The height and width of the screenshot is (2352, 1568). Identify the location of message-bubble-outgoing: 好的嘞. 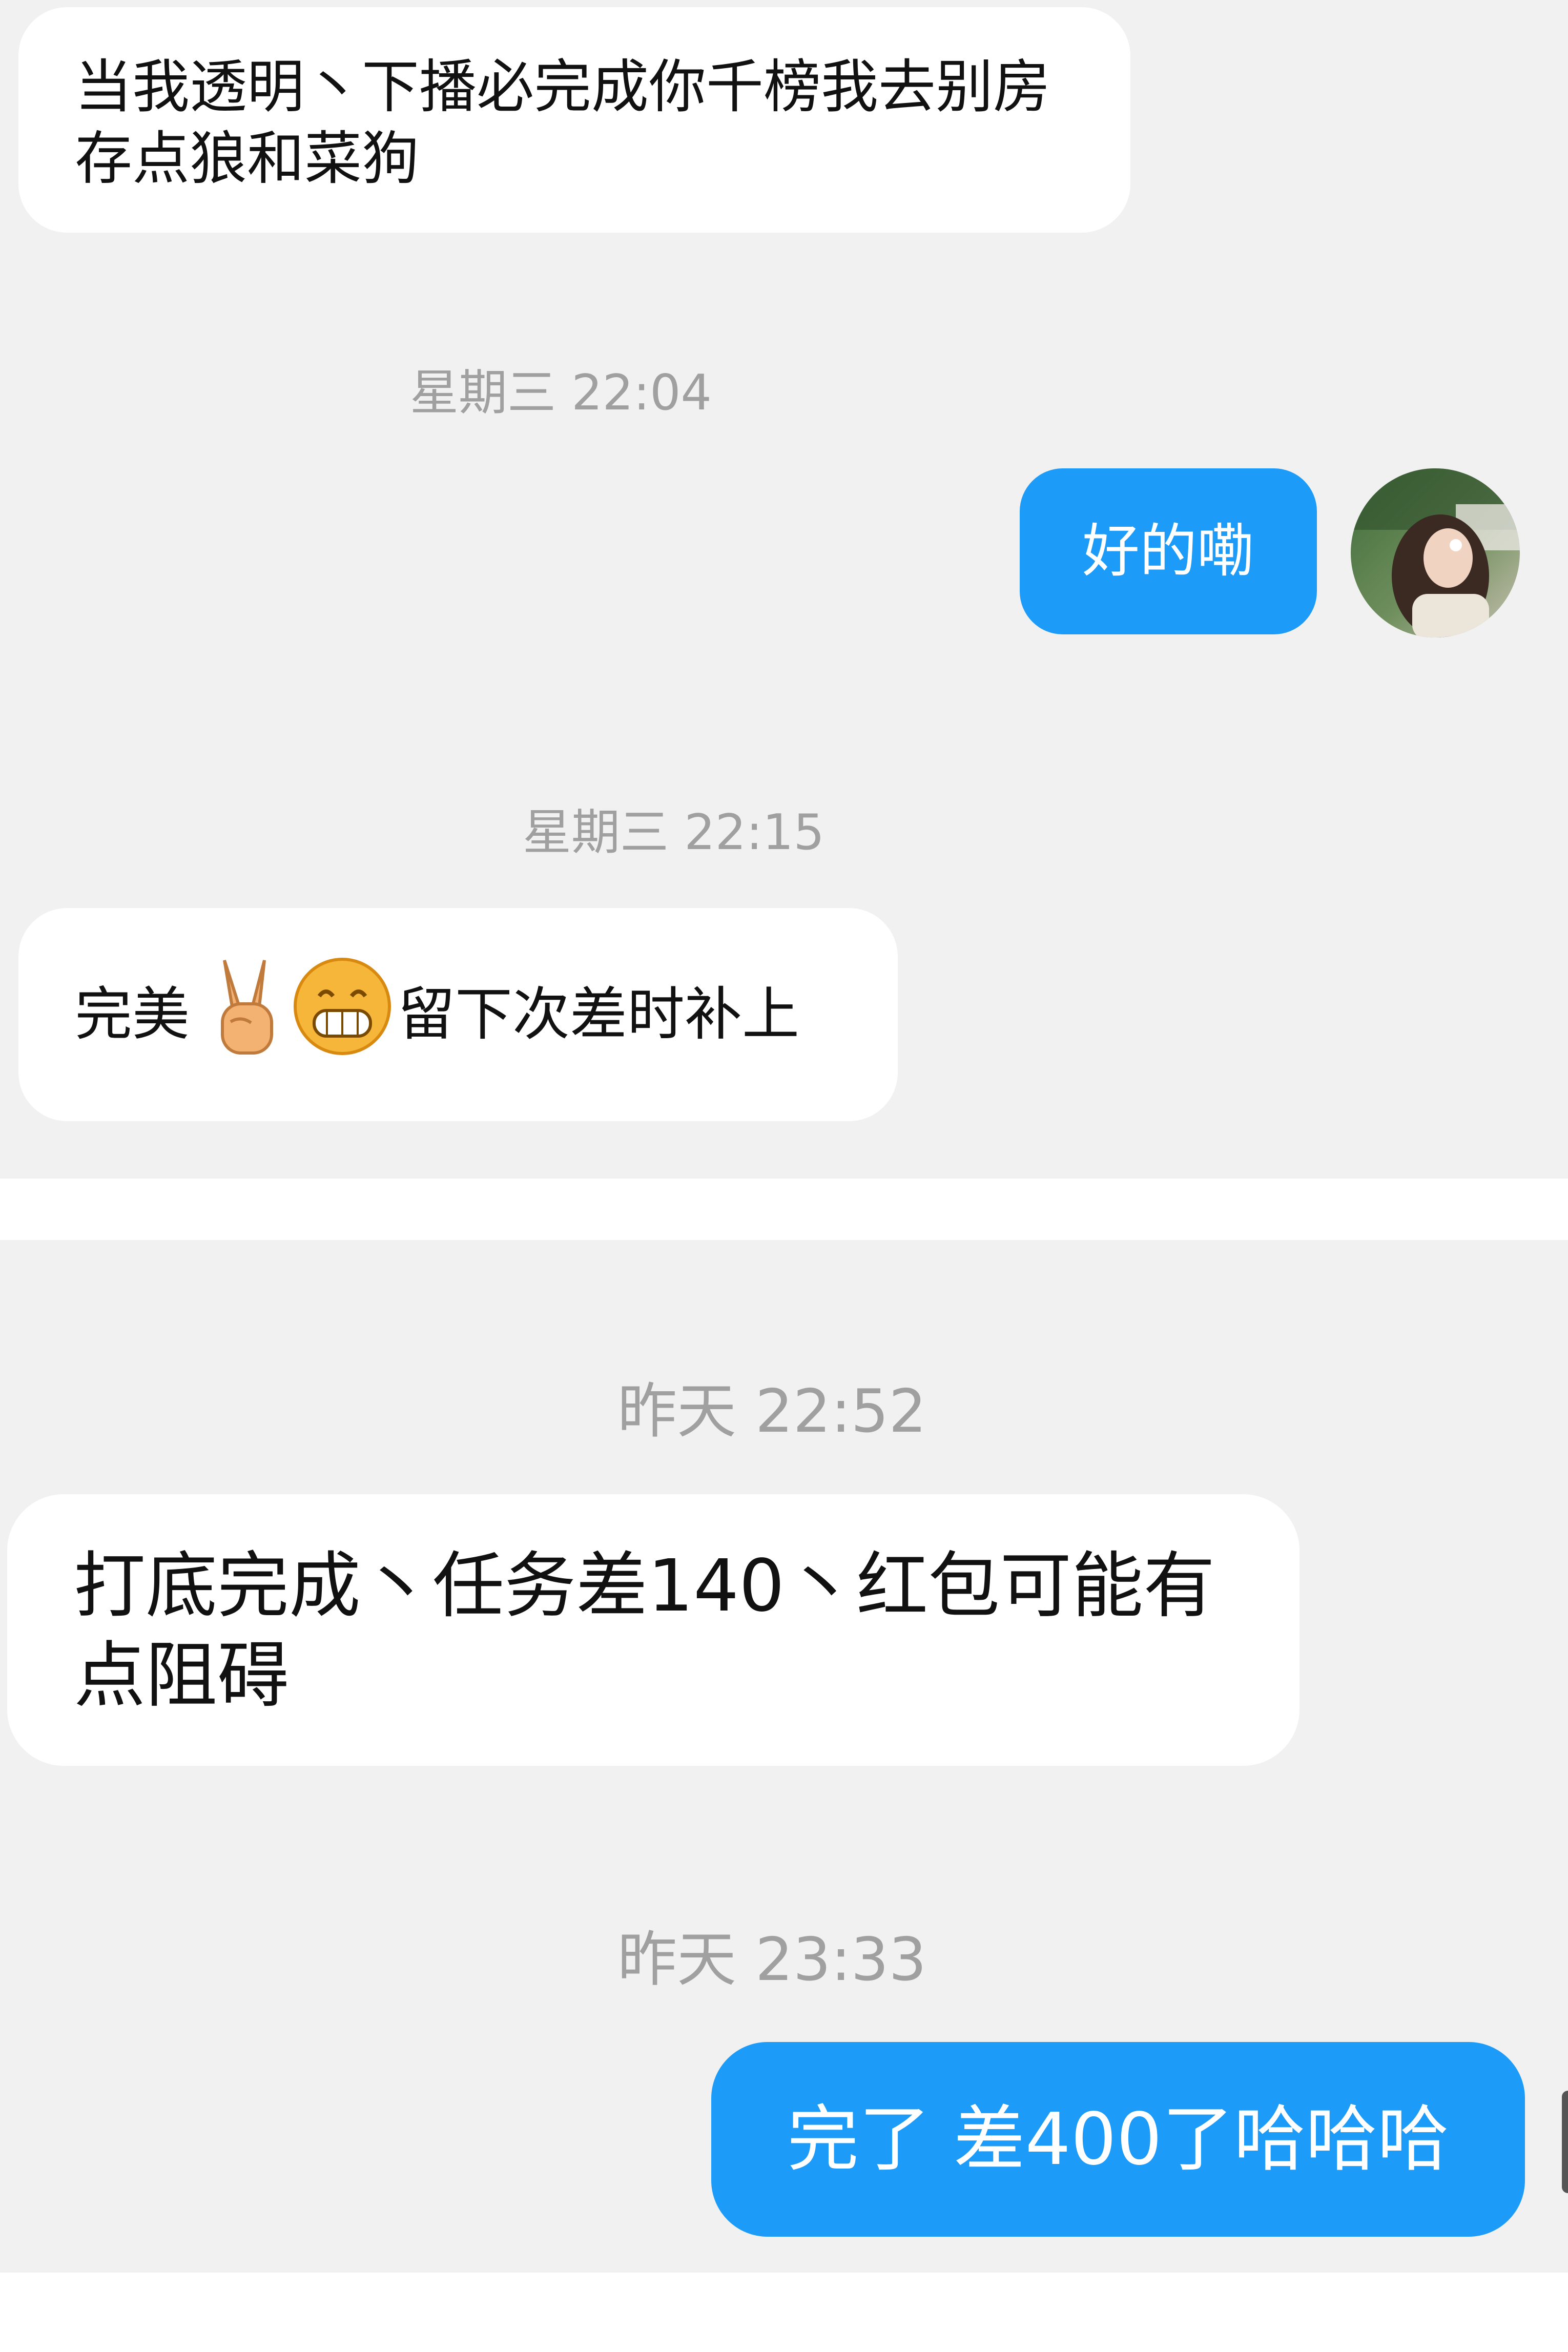
(1168, 551).